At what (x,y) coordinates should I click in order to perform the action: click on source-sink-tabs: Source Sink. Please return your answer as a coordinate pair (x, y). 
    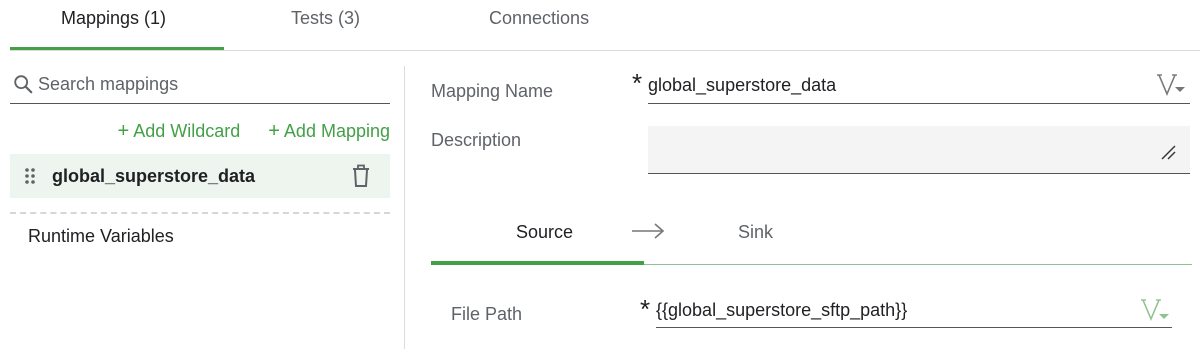
    Looking at the image, I should click on (811, 235).